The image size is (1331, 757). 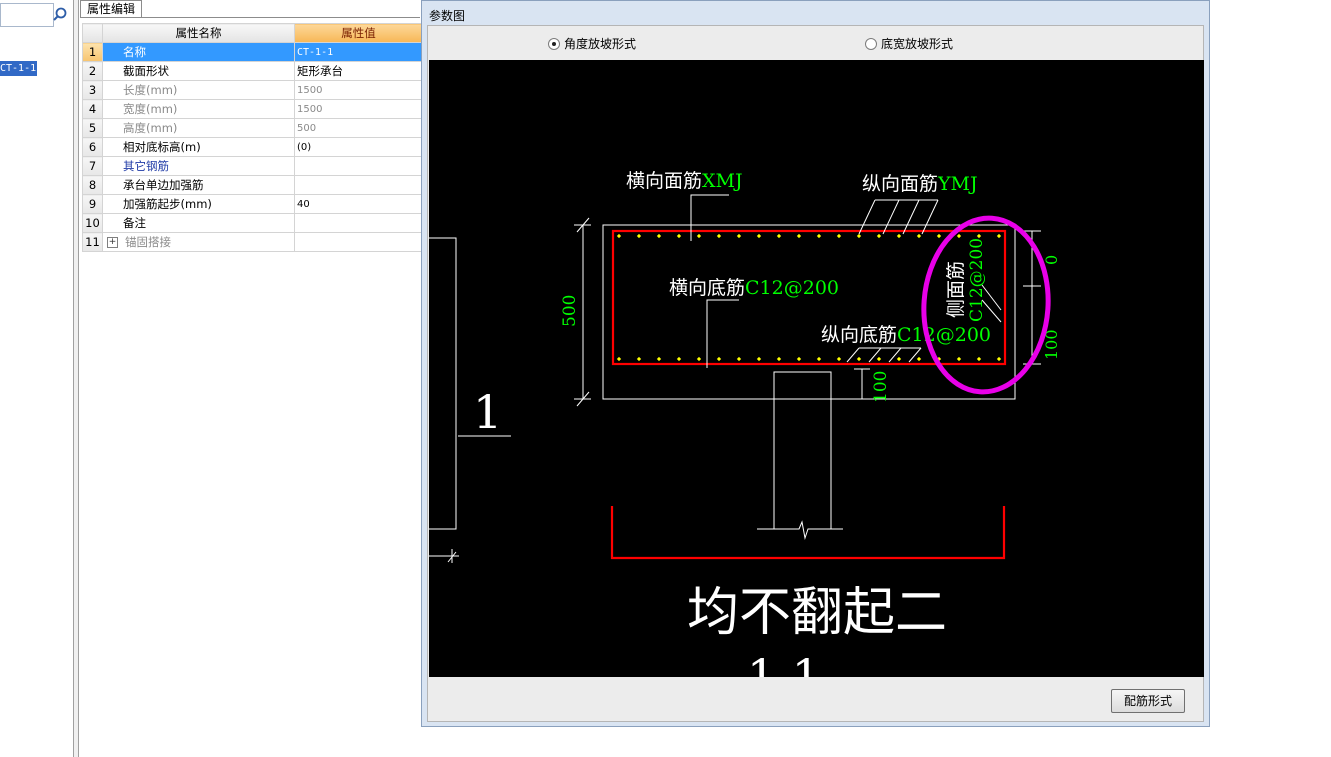 What do you see at coordinates (358, 52) in the screenshot?
I see `property-value: CT-1-1` at bounding box center [358, 52].